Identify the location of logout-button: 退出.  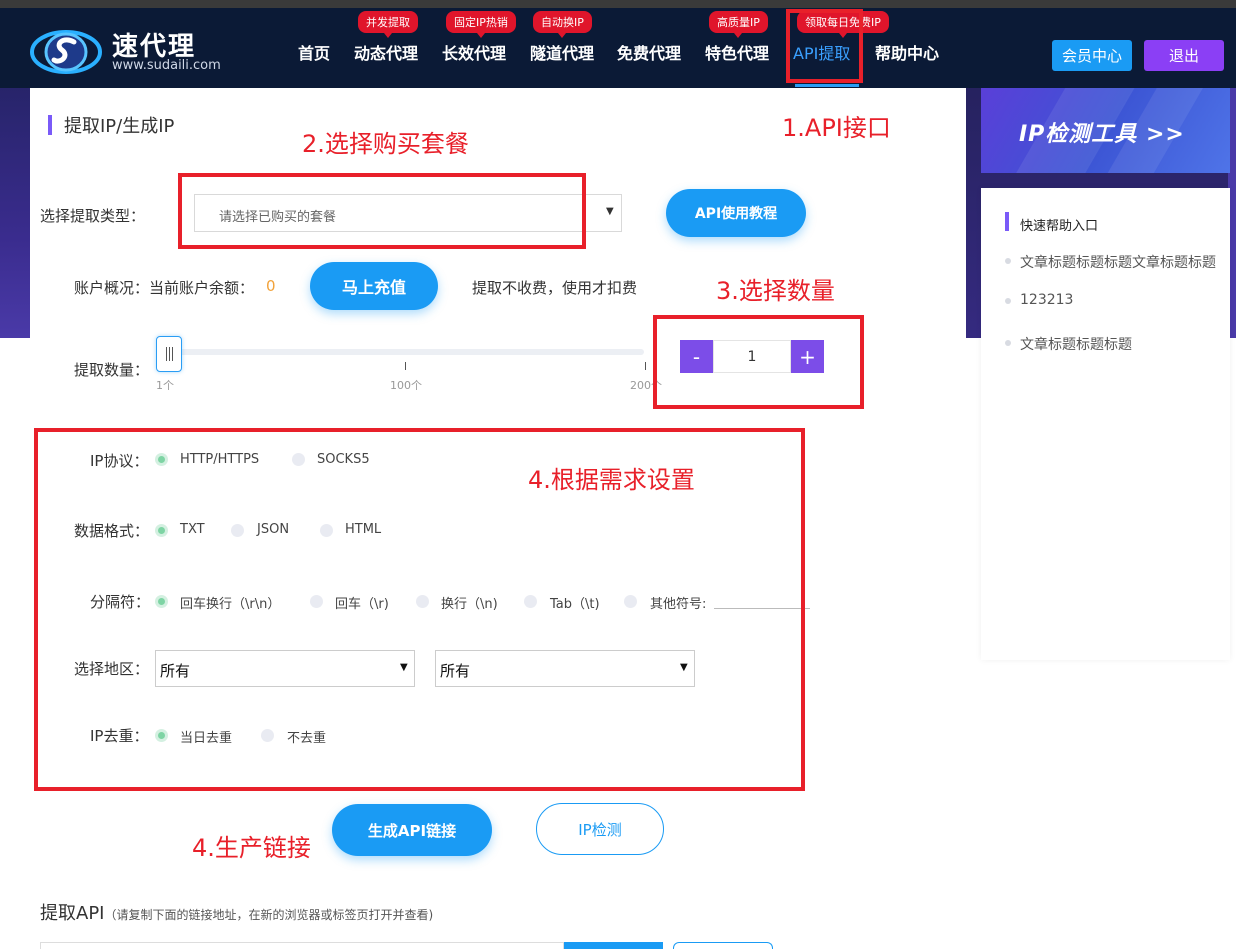
(1184, 55).